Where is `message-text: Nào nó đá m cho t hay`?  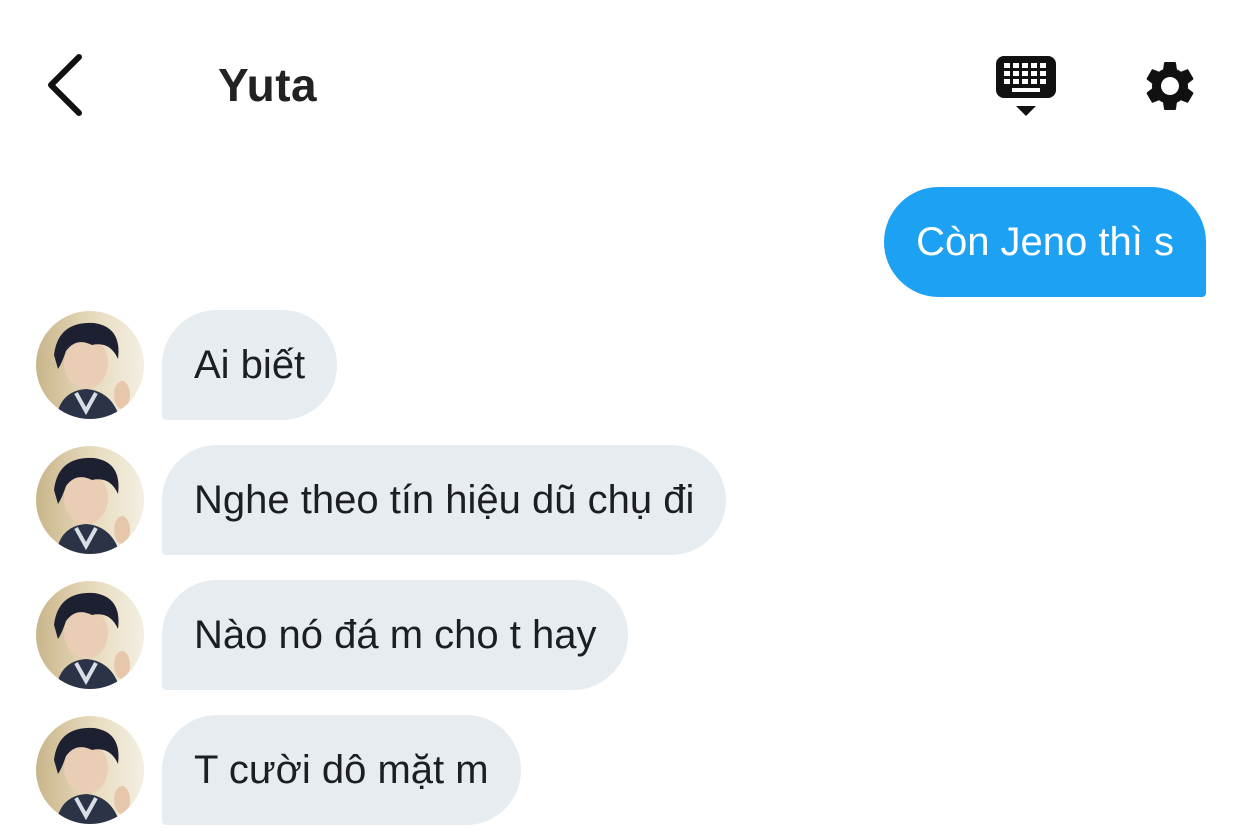 message-text: Nào nó đá m cho t hay is located at coordinates (395, 634).